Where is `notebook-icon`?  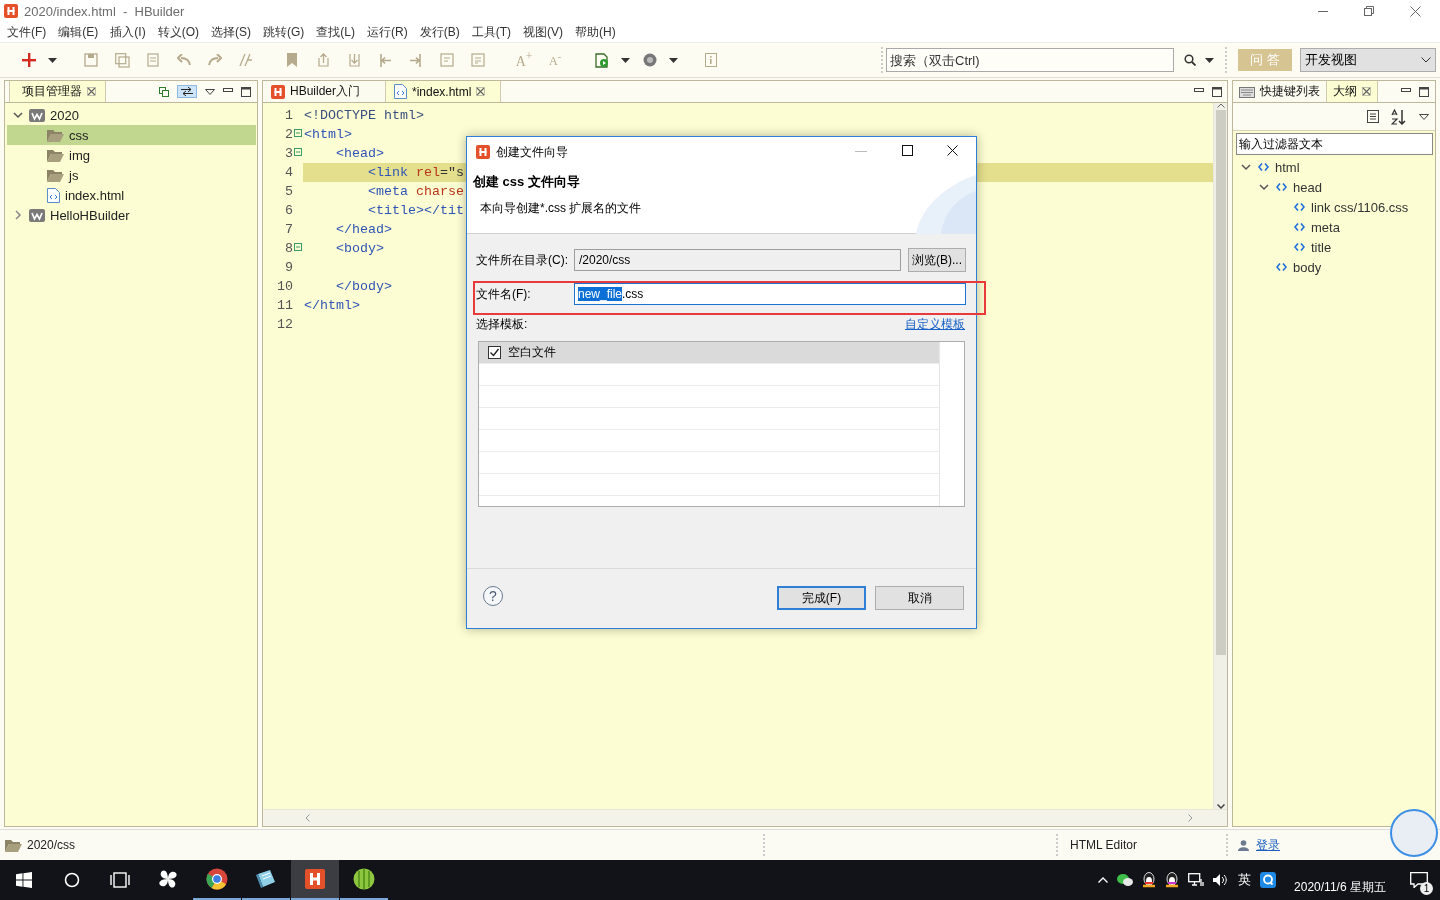 notebook-icon is located at coordinates (266, 879).